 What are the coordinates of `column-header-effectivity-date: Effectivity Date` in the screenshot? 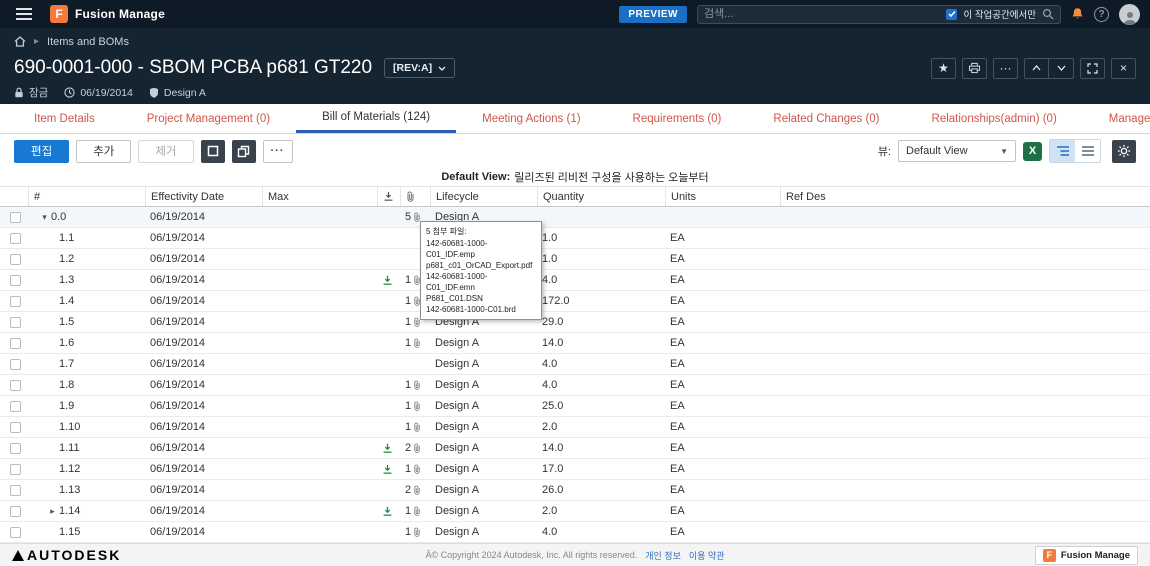 It's located at (203, 196).